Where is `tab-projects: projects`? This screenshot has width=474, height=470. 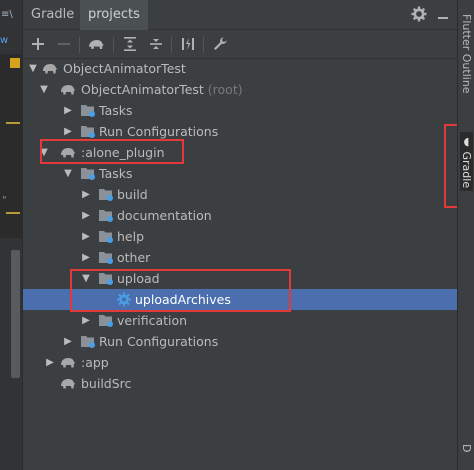
tab-projects: projects is located at coordinates (114, 15).